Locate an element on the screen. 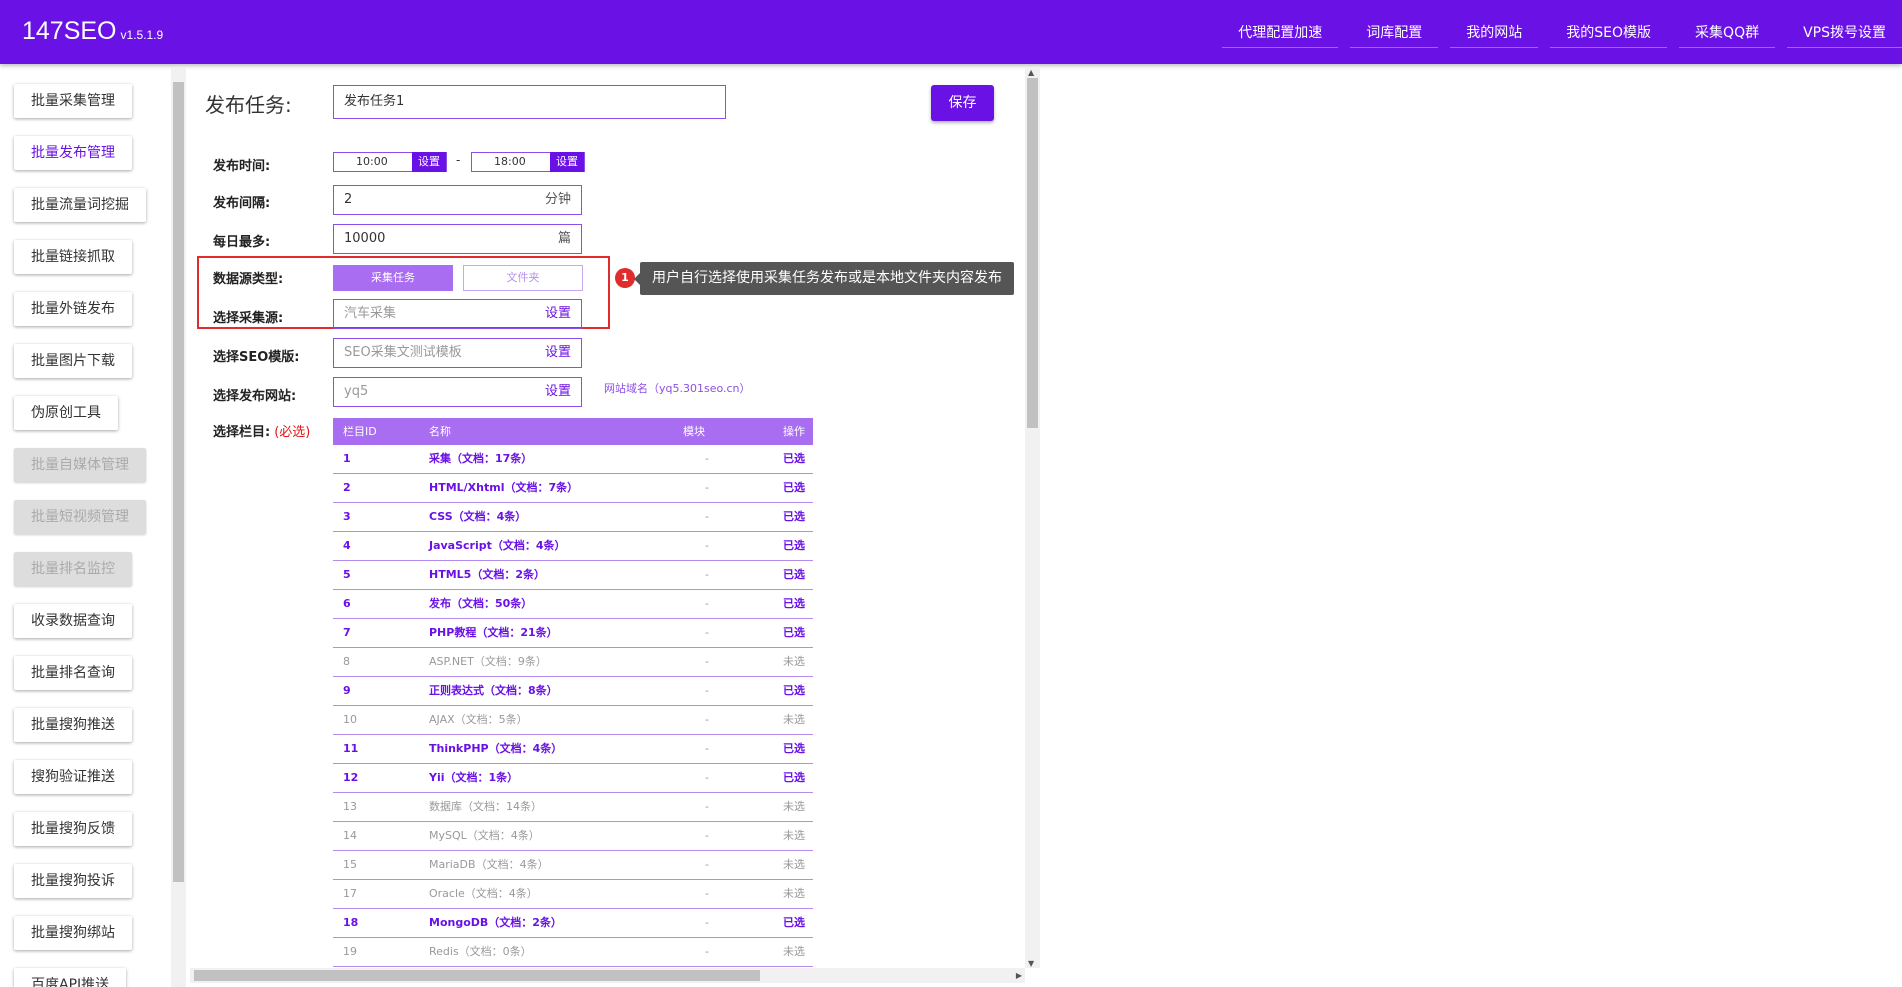 The height and width of the screenshot is (987, 1902). sidebar-item-index-query: 收录数据查询 is located at coordinates (73, 621).